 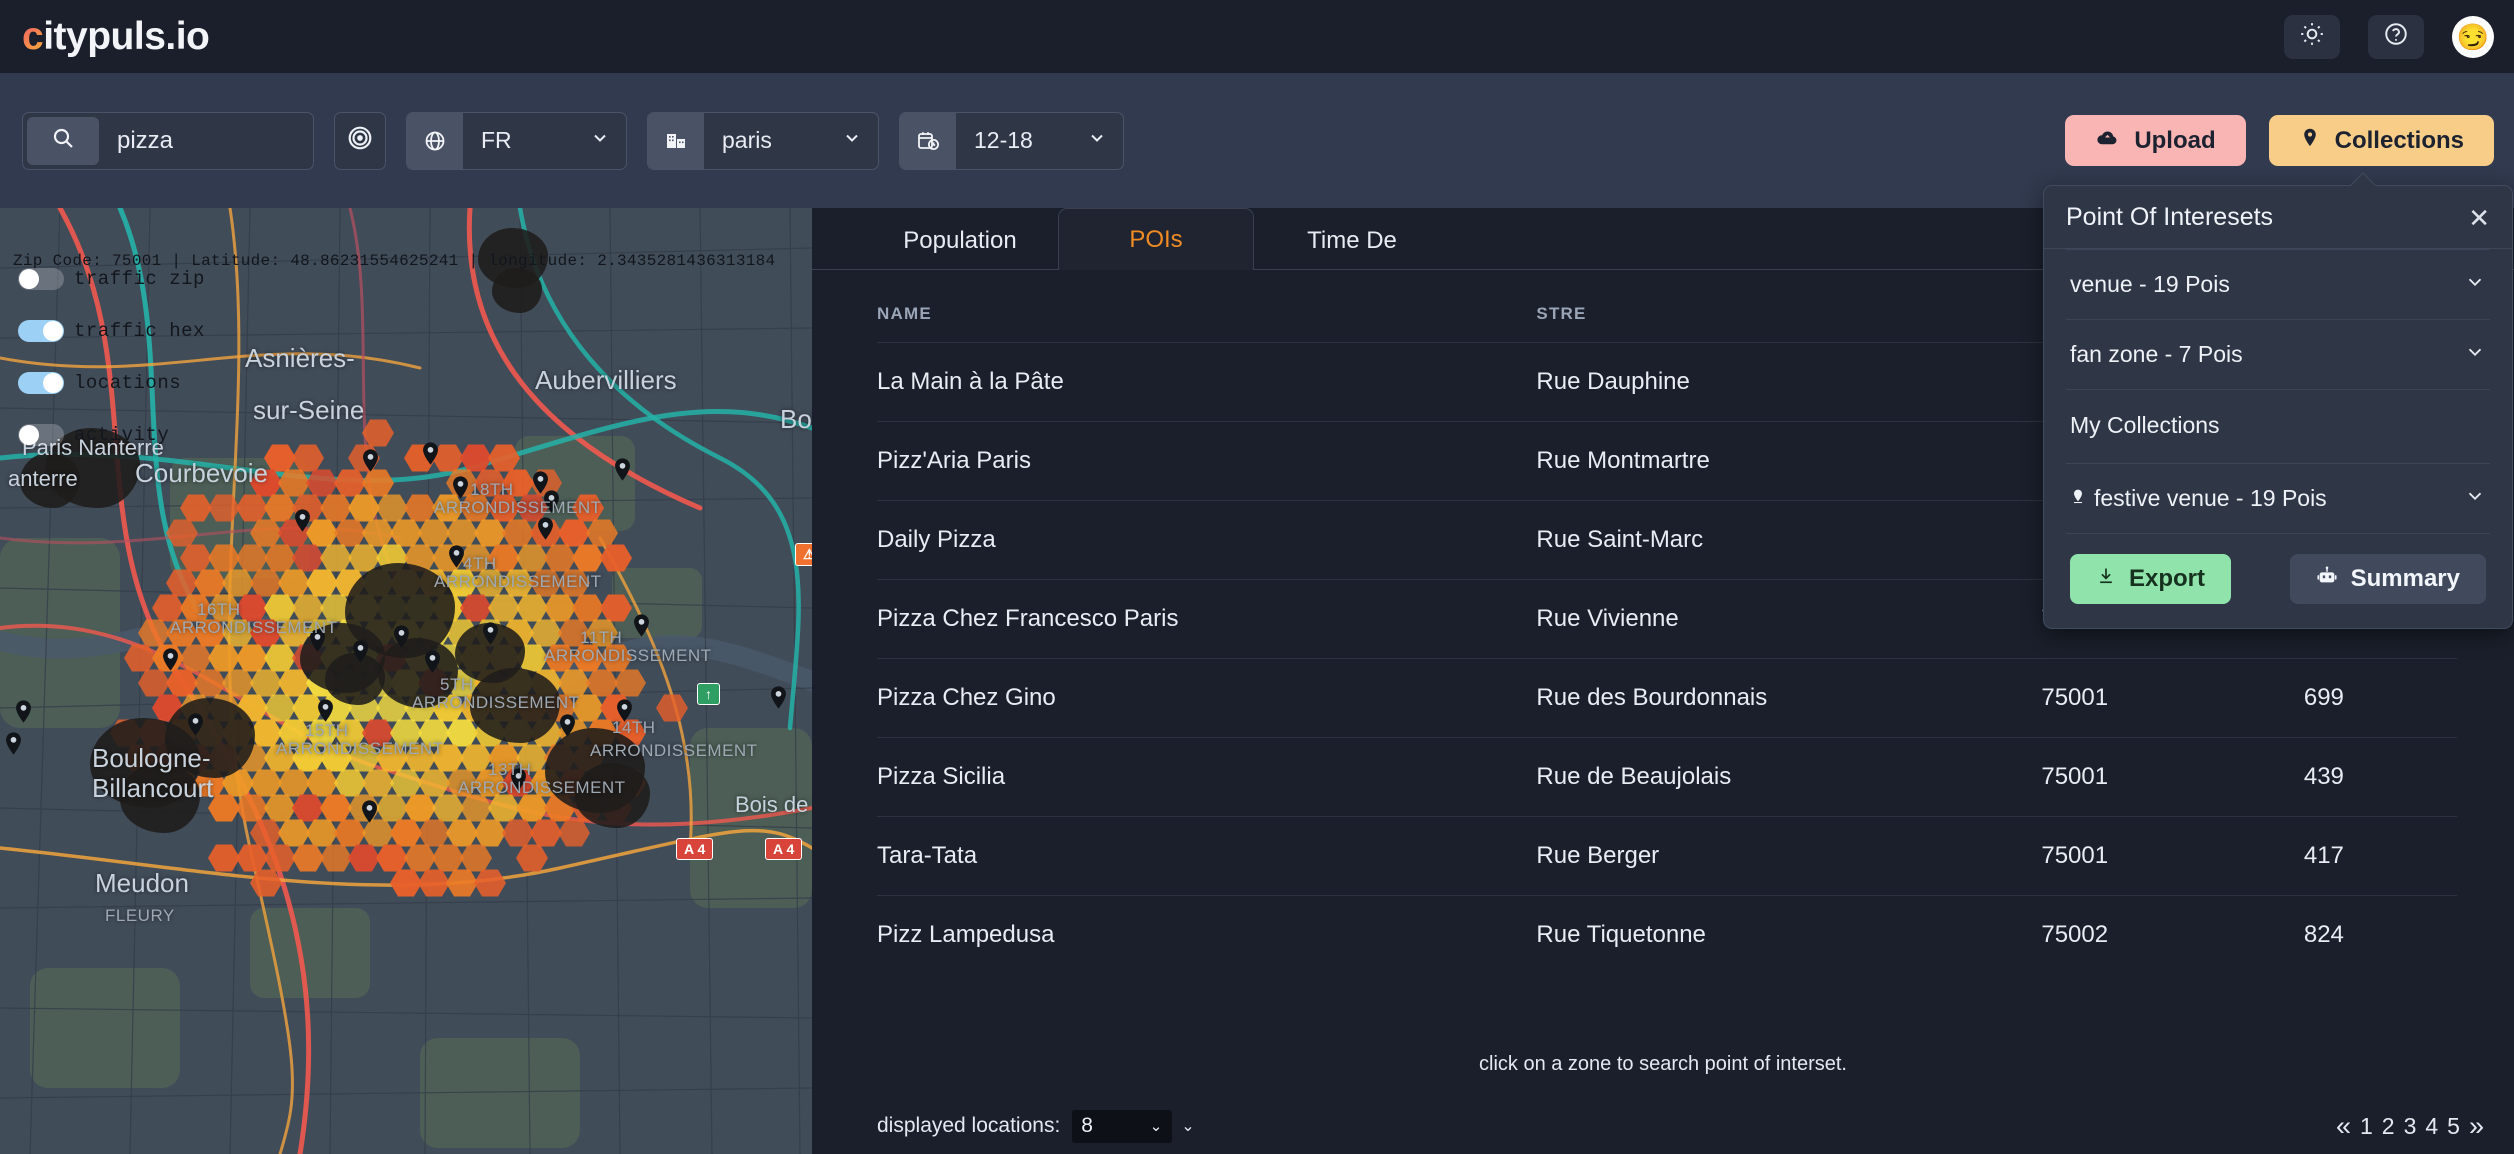 What do you see at coordinates (111, 331) in the screenshot?
I see `toggle-traffic-hex: traffic hex` at bounding box center [111, 331].